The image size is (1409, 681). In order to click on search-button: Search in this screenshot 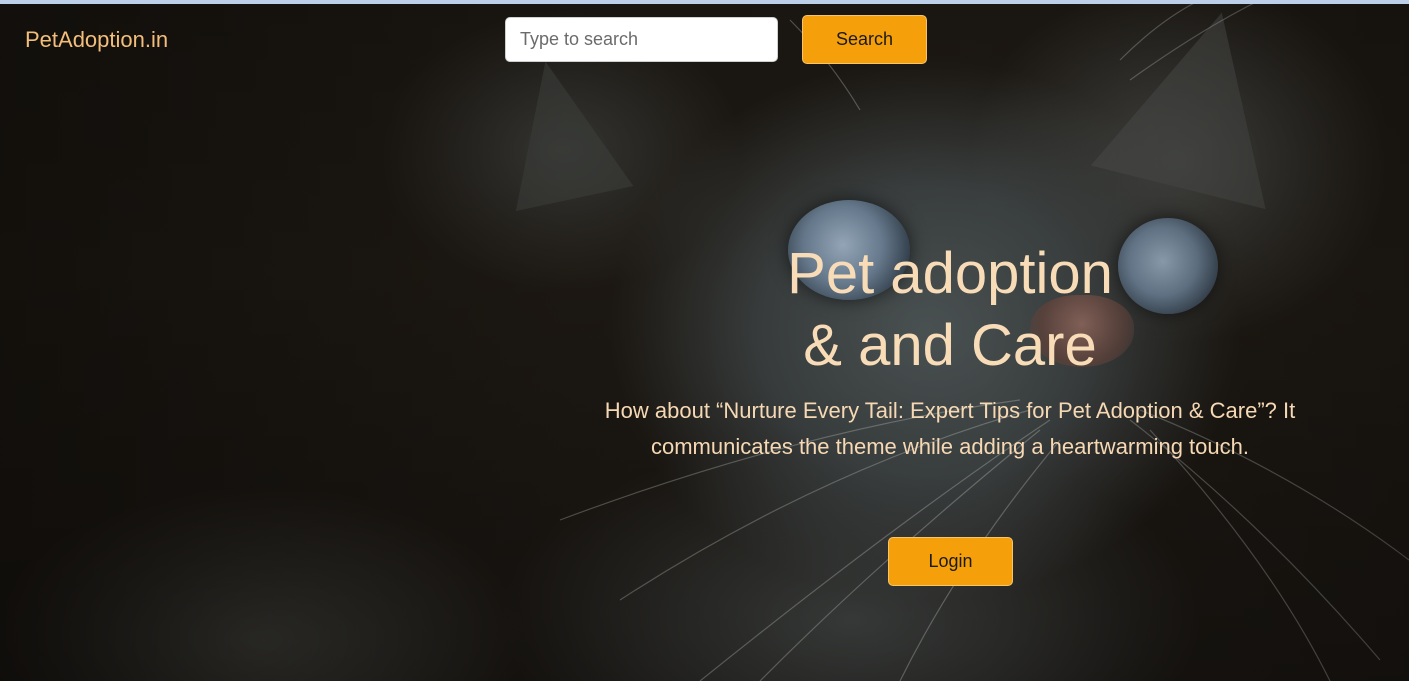, I will do `click(864, 39)`.